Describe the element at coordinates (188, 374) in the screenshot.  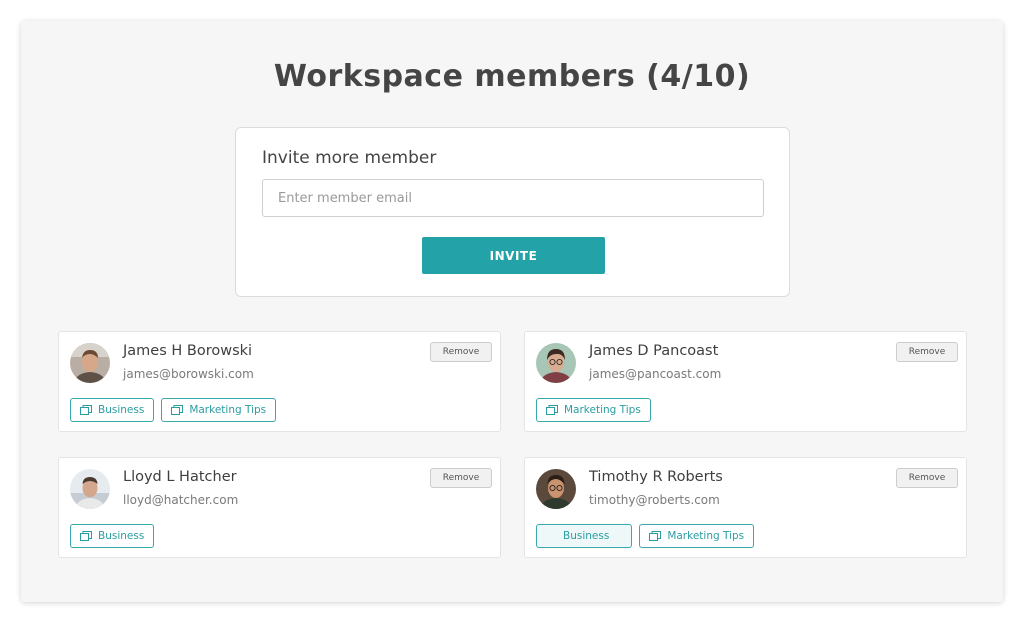
I see `member-email: james@borowski.com` at that location.